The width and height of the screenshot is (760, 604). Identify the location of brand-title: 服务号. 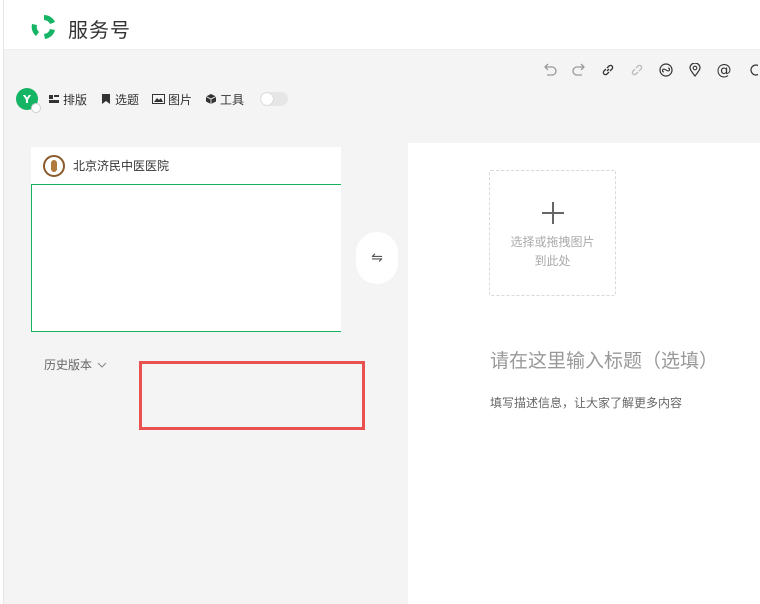
(99, 30).